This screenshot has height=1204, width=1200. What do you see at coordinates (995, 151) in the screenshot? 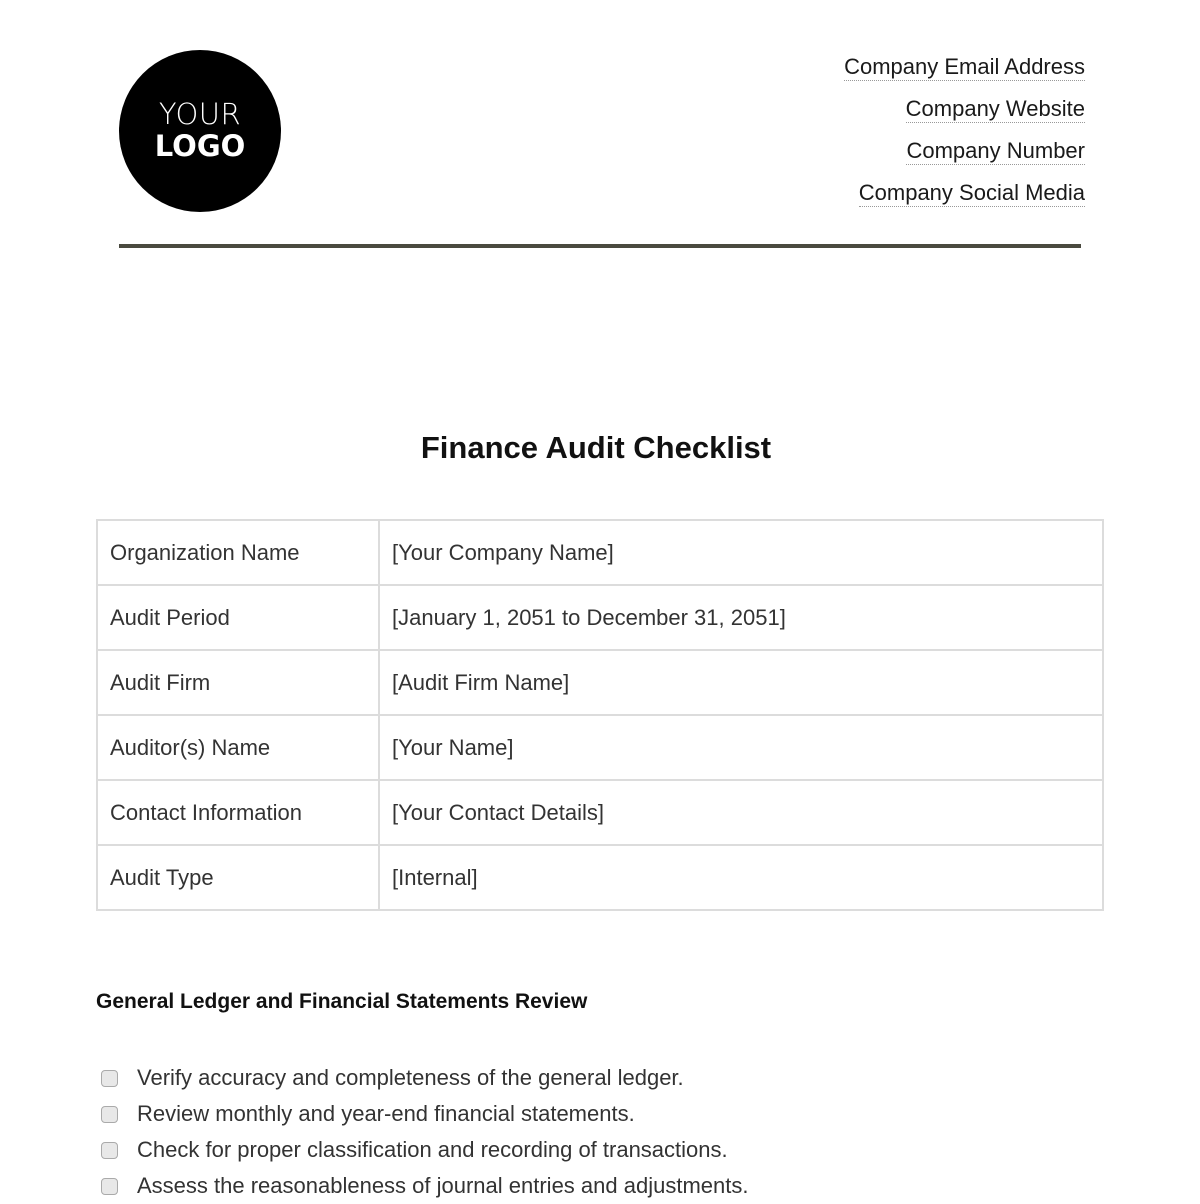
I see `company-number-link: Company Number` at bounding box center [995, 151].